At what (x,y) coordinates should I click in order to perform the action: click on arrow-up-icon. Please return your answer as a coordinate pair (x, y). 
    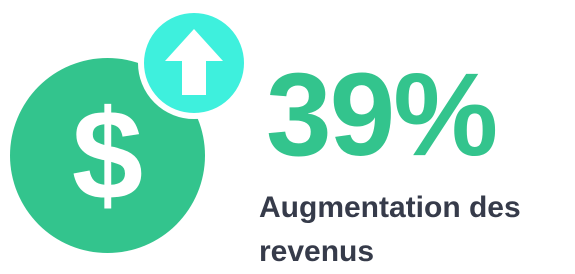
    Looking at the image, I should click on (194, 62).